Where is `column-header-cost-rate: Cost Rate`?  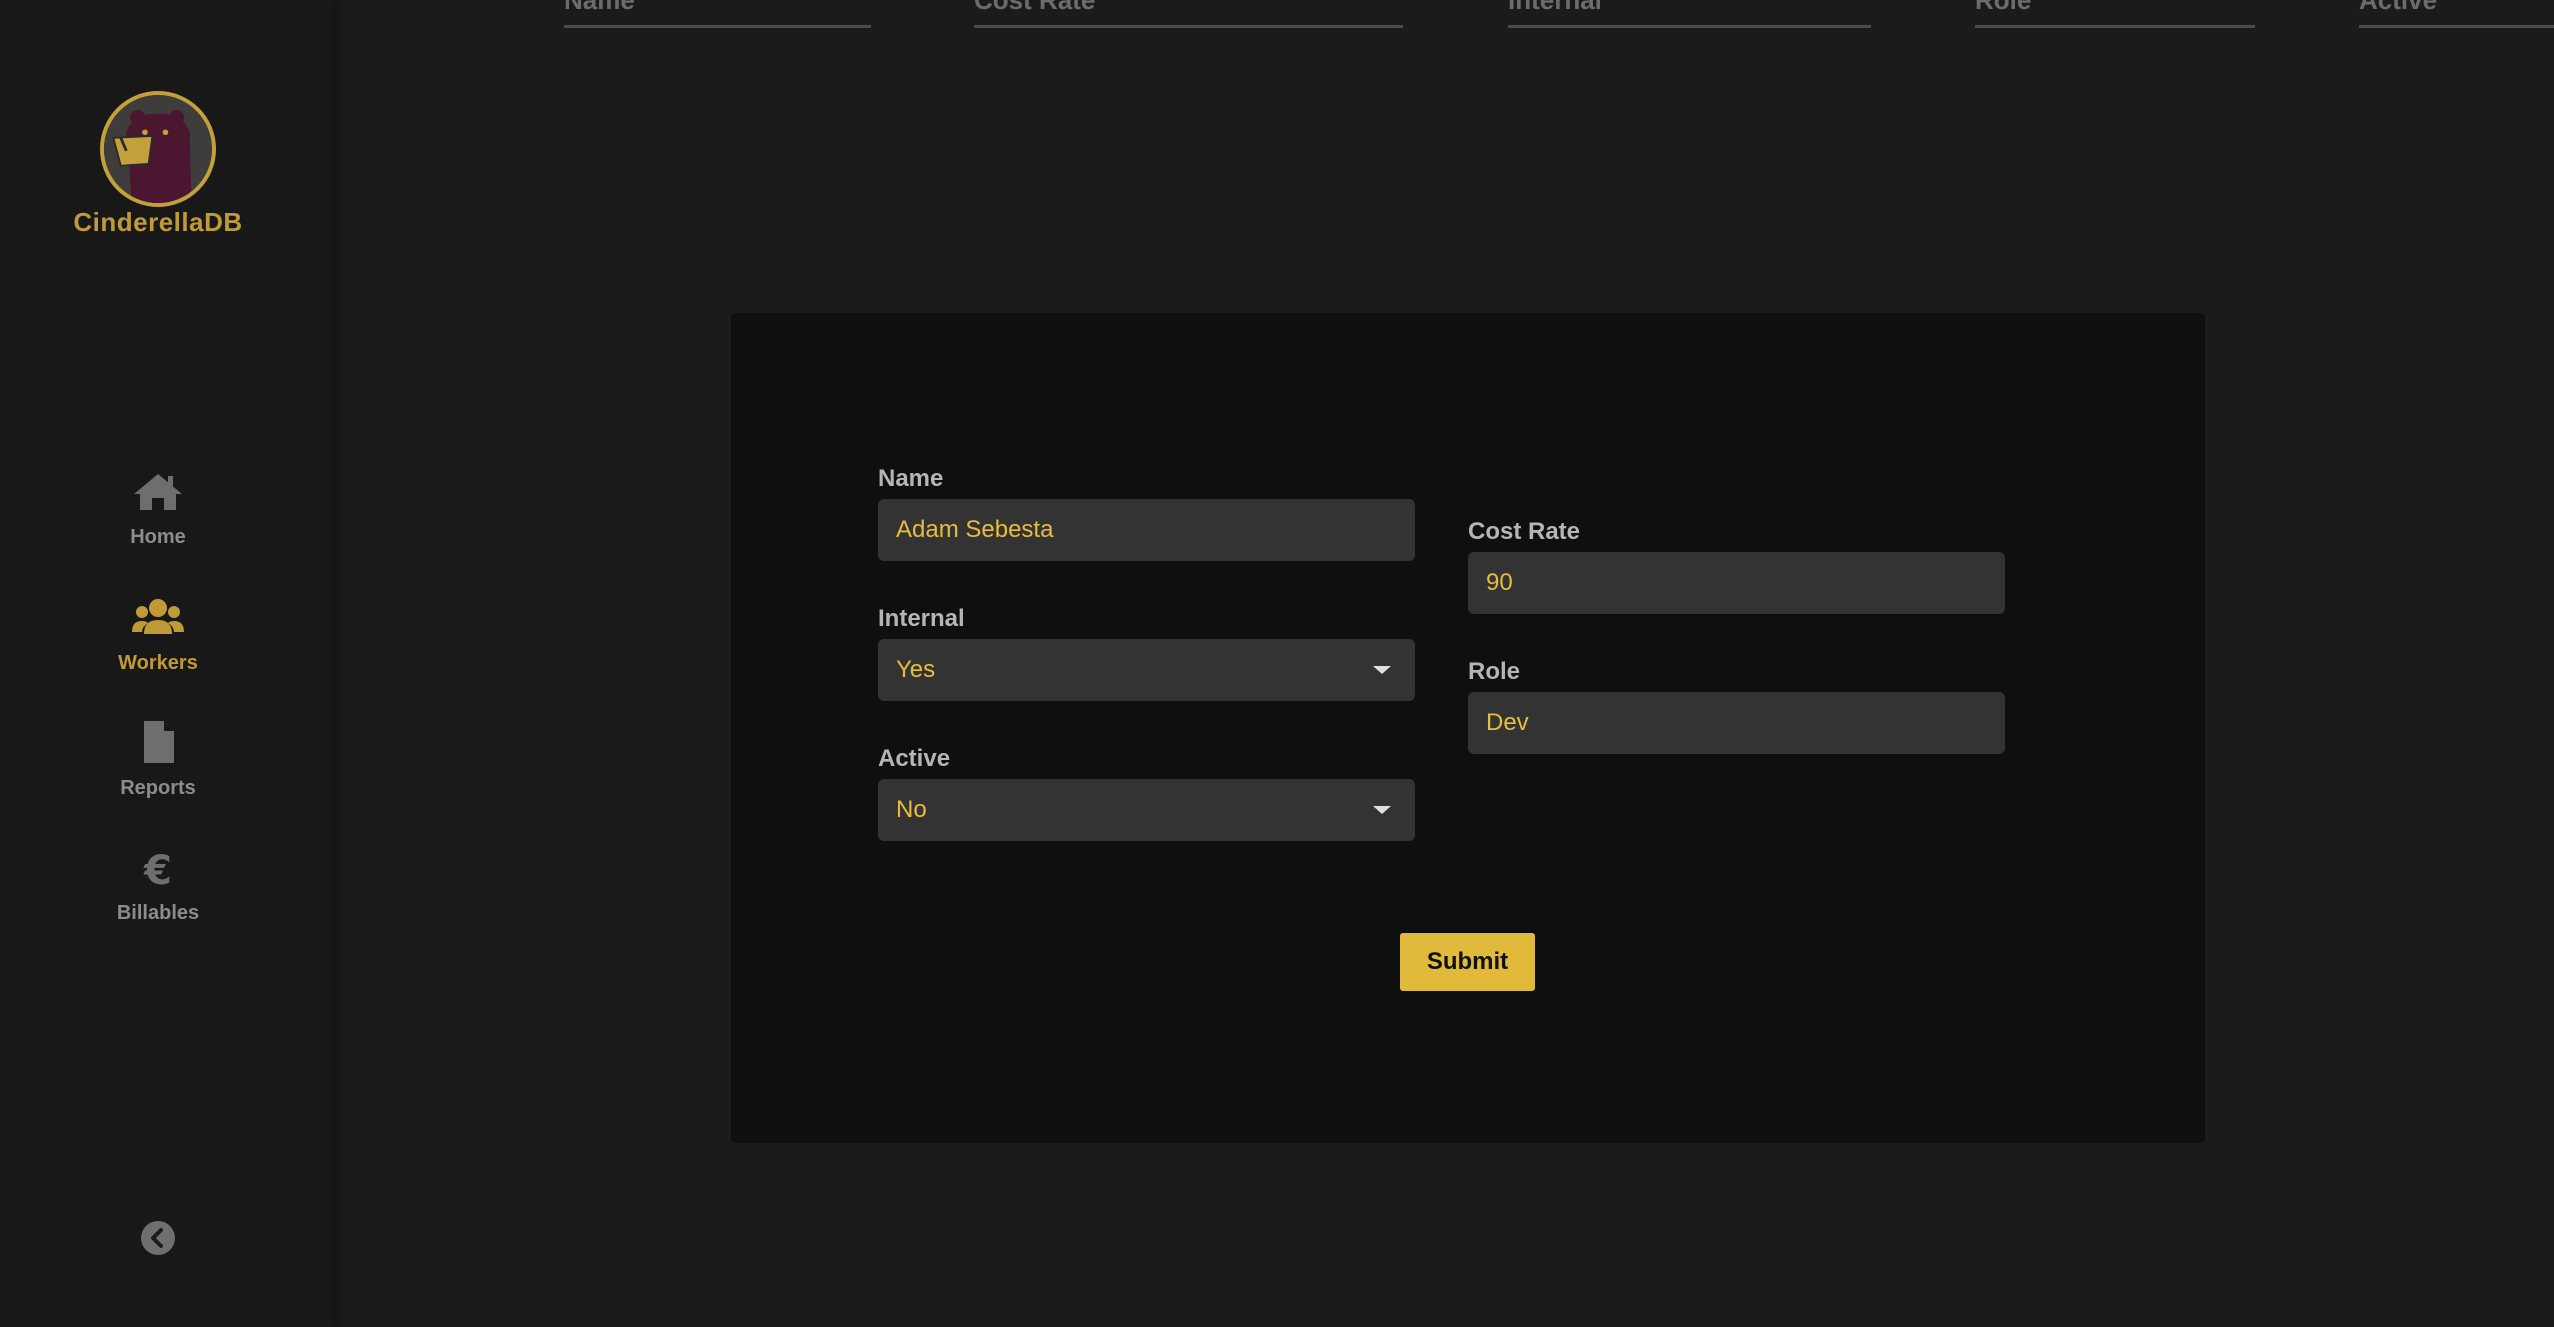
column-header-cost-rate: Cost Rate is located at coordinates (1188, 14).